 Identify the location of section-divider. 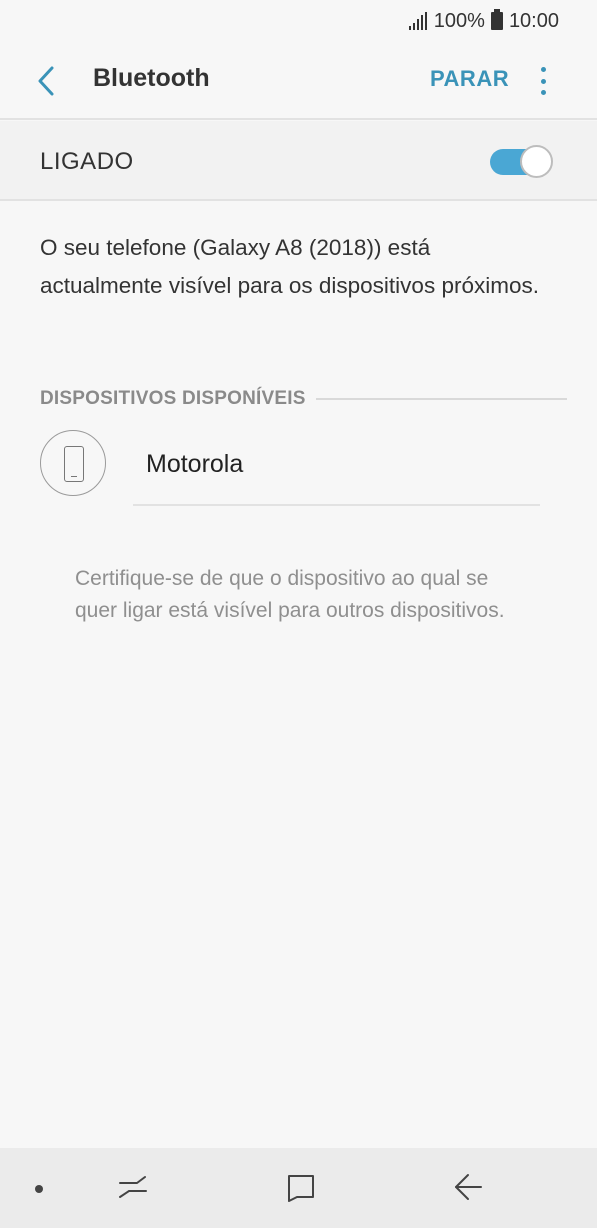
(441, 399).